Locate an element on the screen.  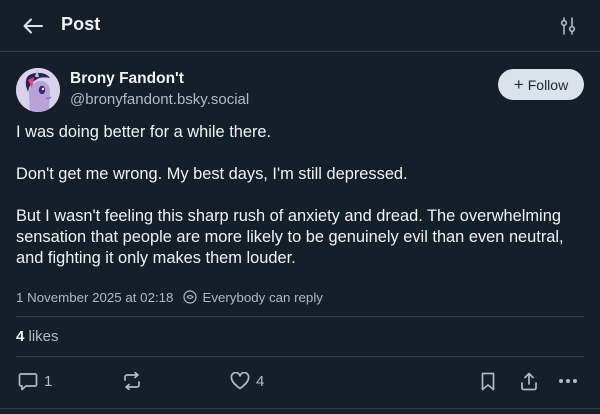
reply-bubble-icon is located at coordinates (28, 381).